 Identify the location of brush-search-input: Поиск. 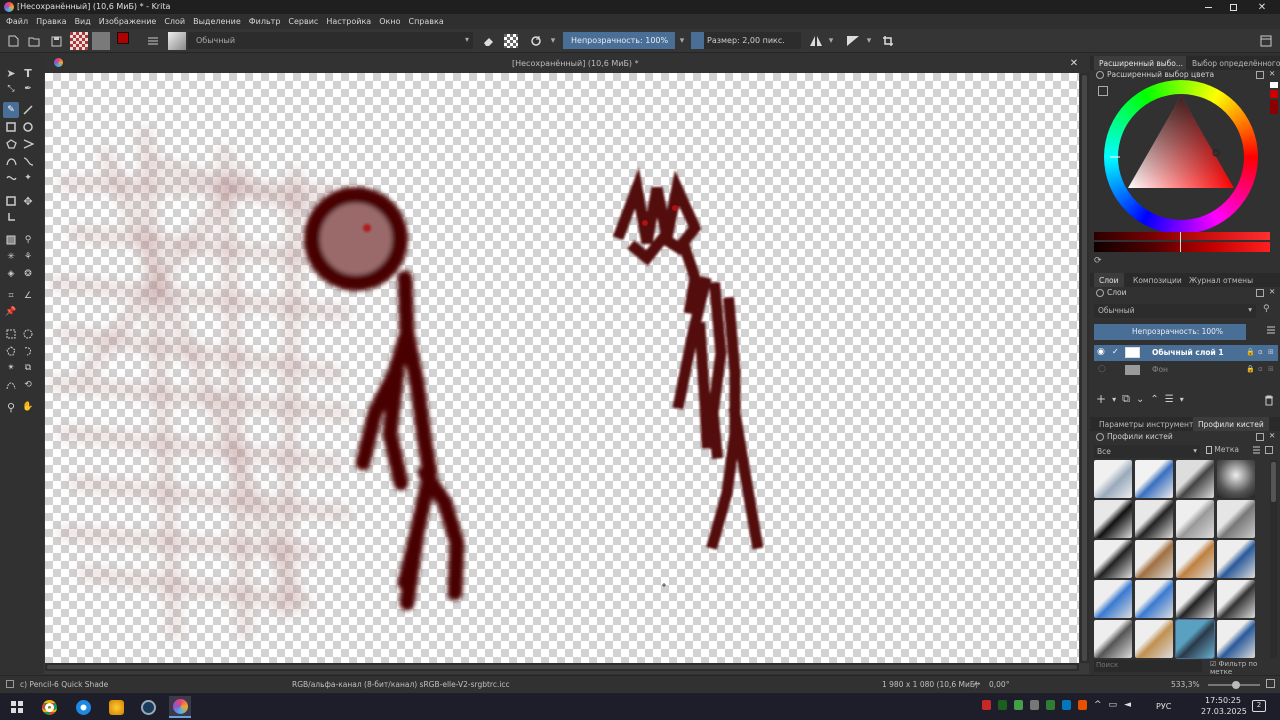
(1148, 666).